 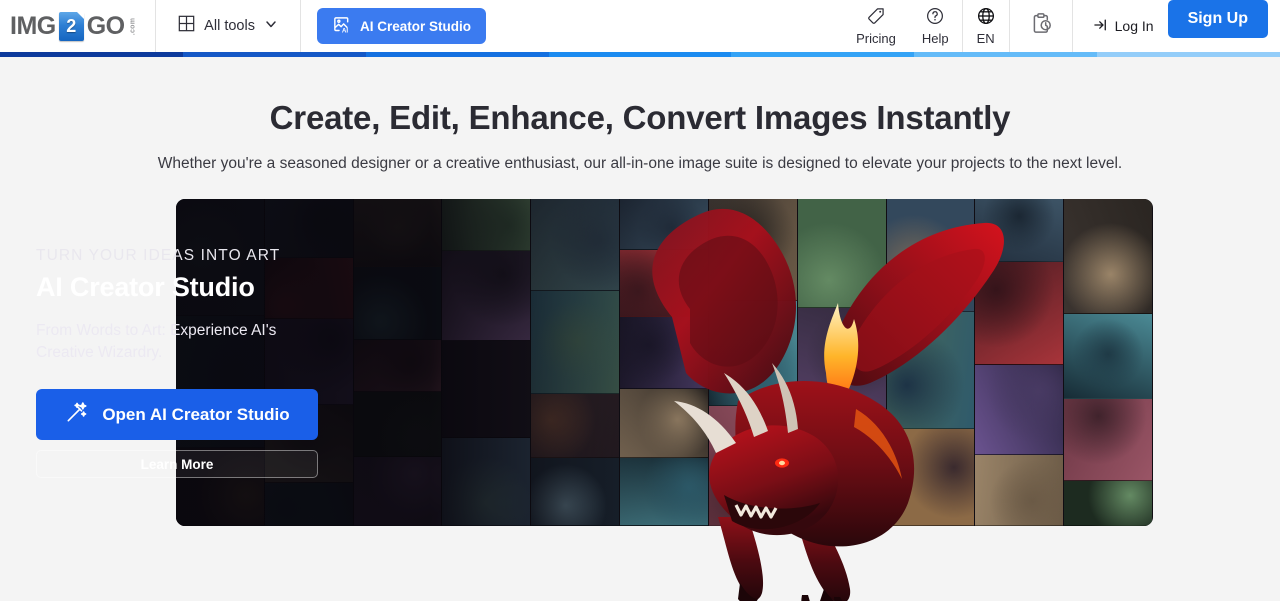 What do you see at coordinates (986, 18) in the screenshot?
I see `globe-icon` at bounding box center [986, 18].